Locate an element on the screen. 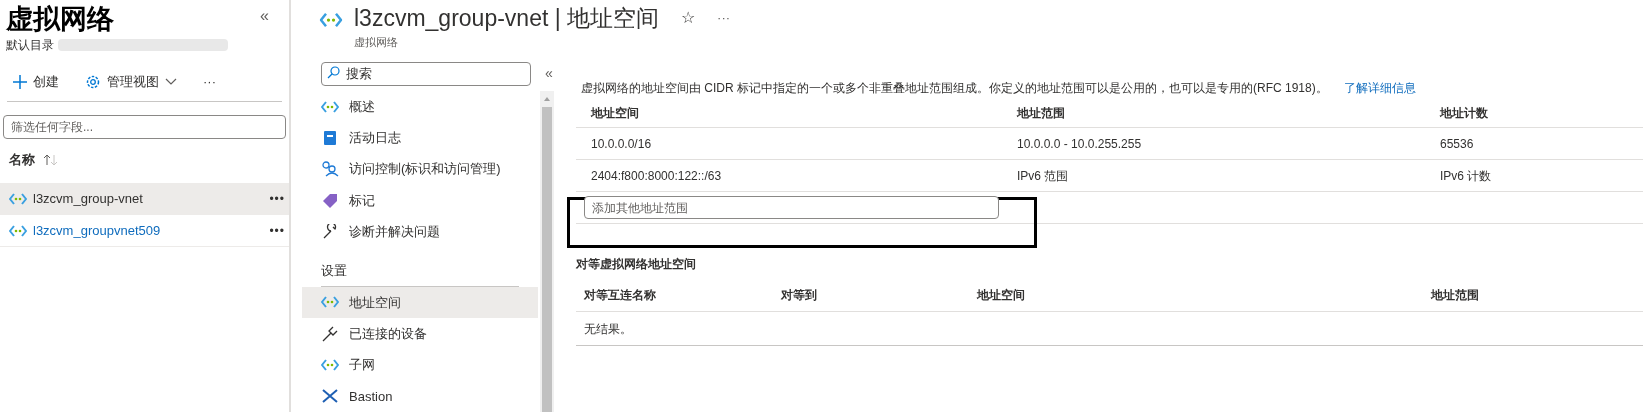  resource-row: l3zcvm_group-vnet ••• is located at coordinates (144, 199).